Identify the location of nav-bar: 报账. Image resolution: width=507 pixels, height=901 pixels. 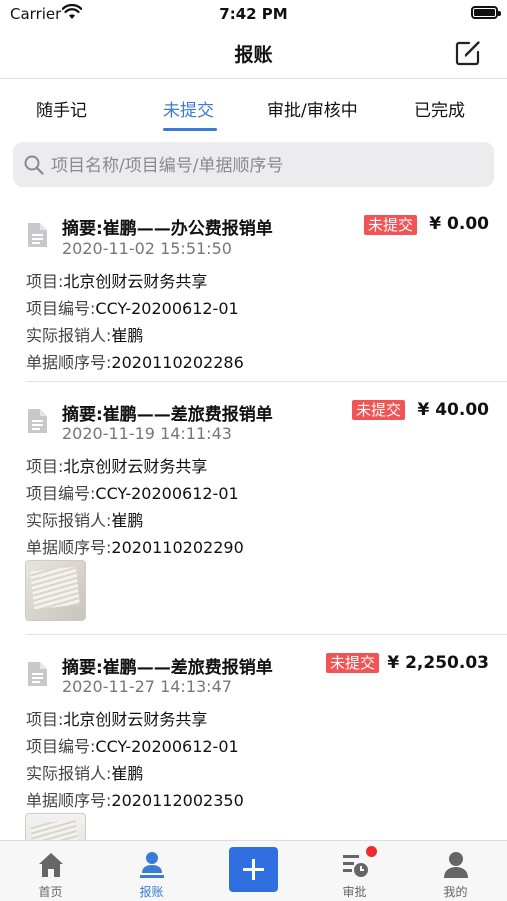
(253, 53).